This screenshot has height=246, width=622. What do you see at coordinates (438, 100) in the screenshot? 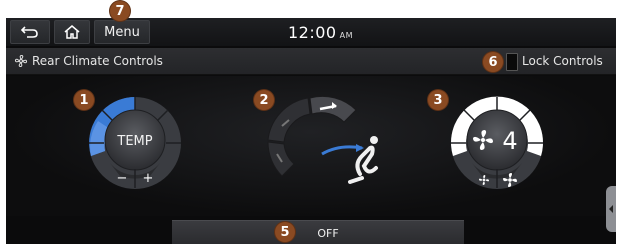
I see `callout-3: 3` at bounding box center [438, 100].